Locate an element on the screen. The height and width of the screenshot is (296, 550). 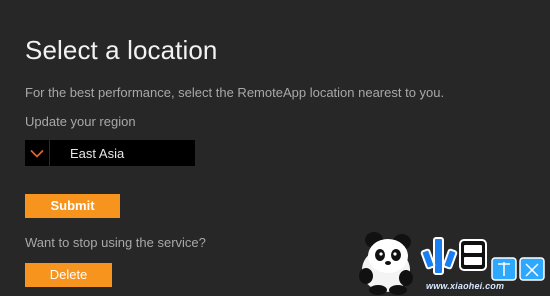
region-label: Update your region is located at coordinates (80, 121).